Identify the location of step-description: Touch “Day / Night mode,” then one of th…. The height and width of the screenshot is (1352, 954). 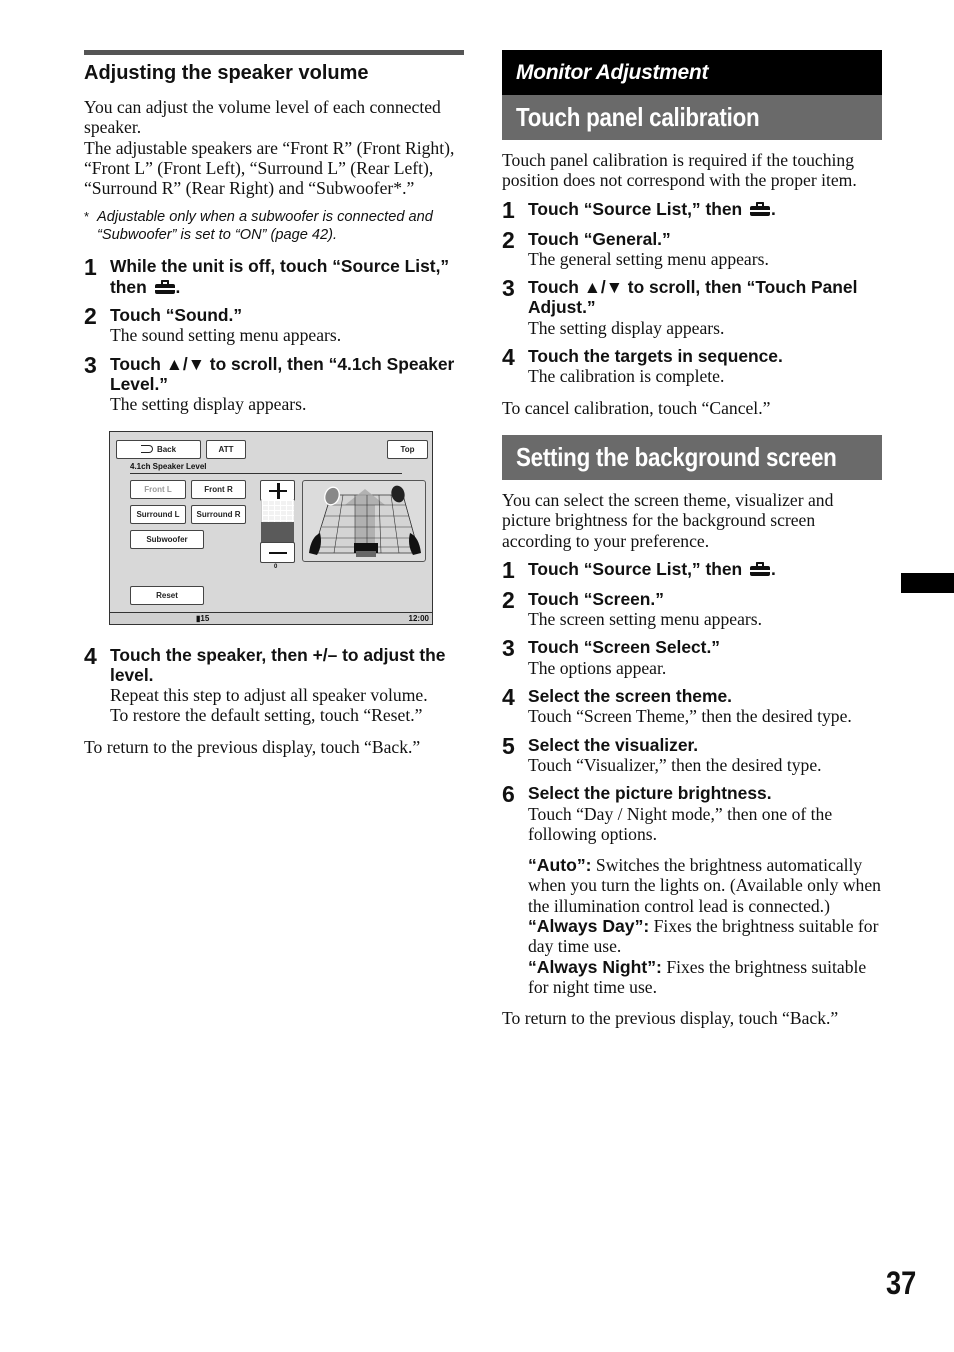
(680, 823).